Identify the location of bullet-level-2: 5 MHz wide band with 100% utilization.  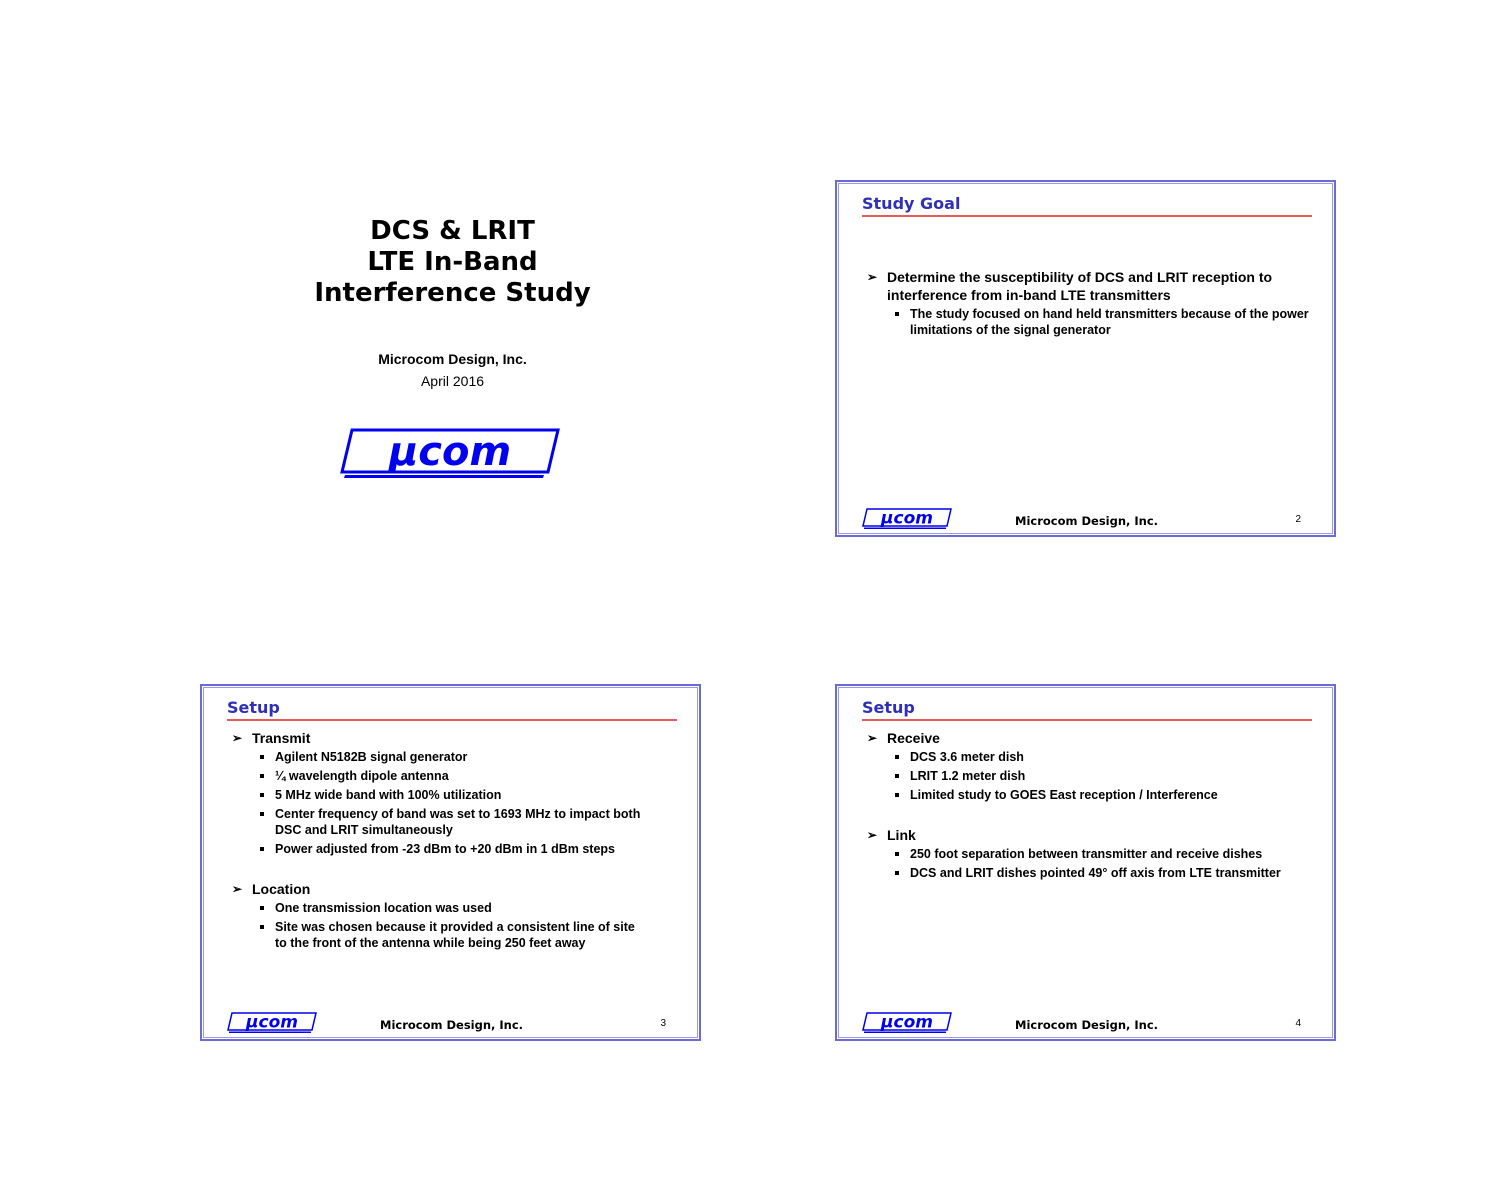
(454, 795).